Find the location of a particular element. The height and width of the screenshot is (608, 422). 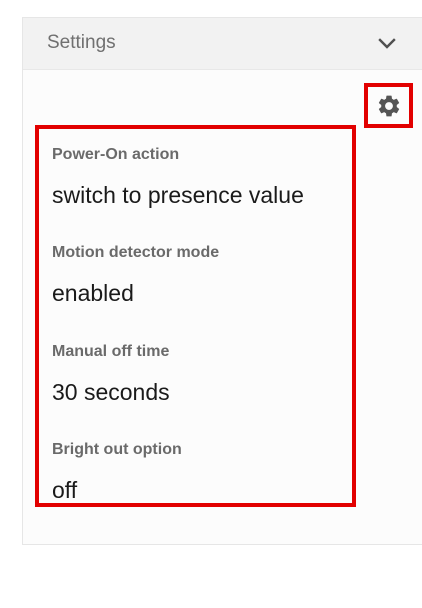

setting-value: switch to presence value is located at coordinates (178, 195).